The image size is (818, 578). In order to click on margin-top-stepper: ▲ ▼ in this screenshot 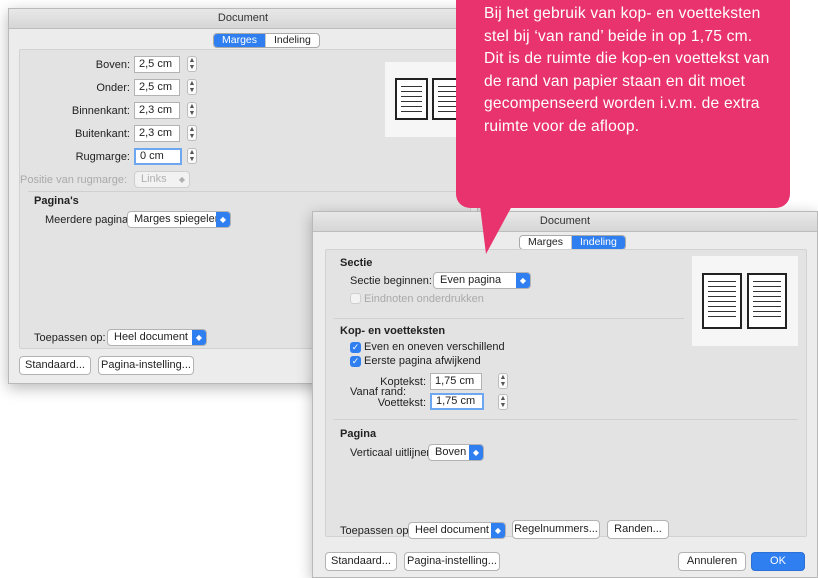, I will do `click(192, 64)`.